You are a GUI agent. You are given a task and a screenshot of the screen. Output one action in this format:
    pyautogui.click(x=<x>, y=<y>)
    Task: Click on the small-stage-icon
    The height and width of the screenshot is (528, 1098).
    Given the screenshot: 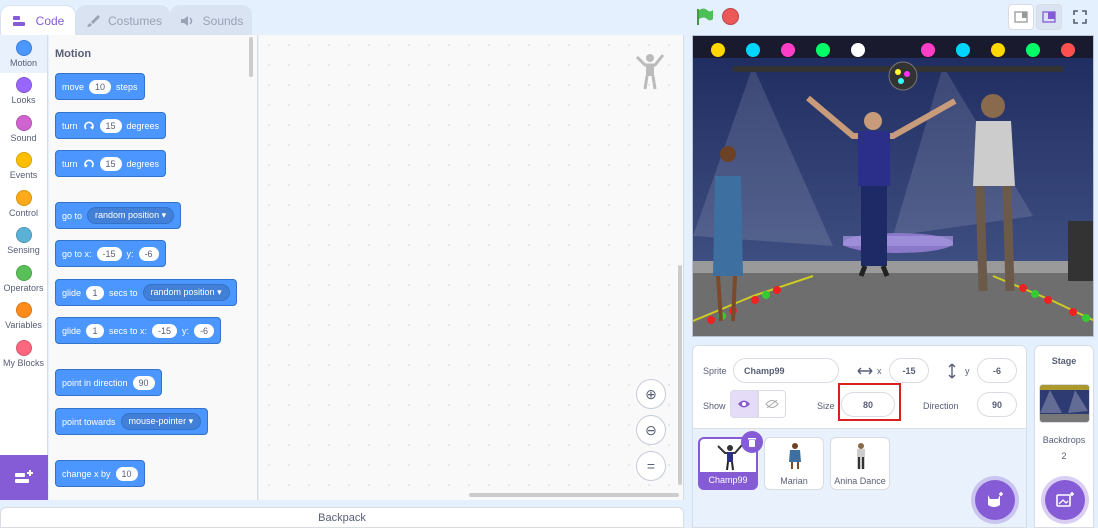 What is the action you would take?
    pyautogui.click(x=1021, y=17)
    